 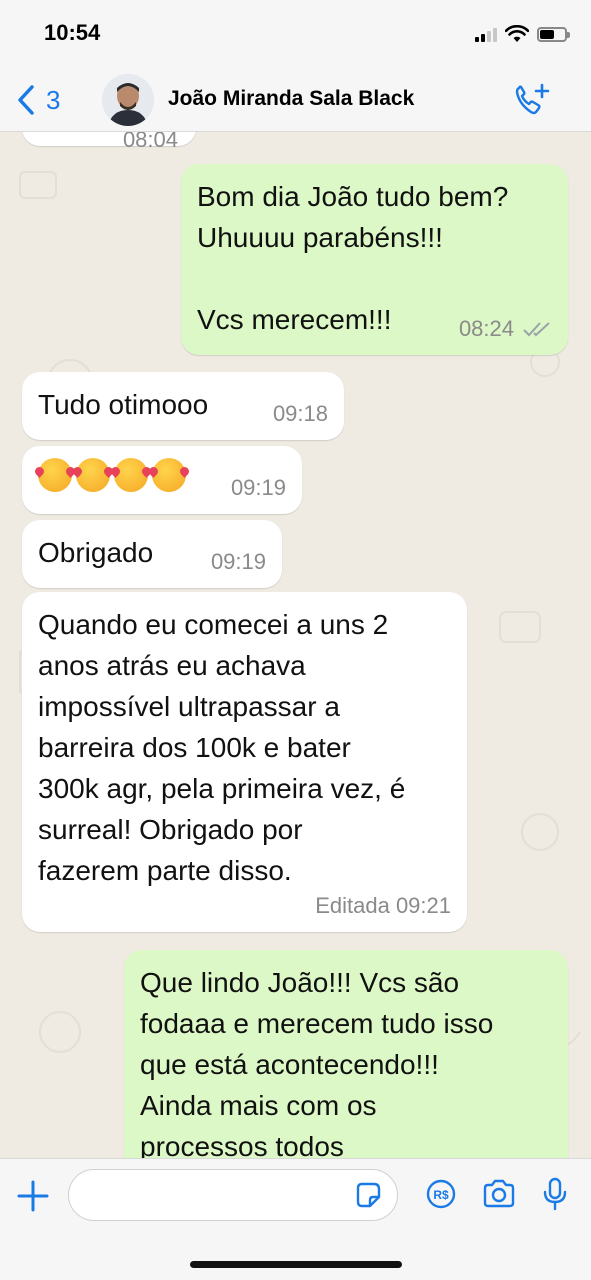 What do you see at coordinates (291, 99) in the screenshot?
I see `contact-name: João Miranda Sala Black` at bounding box center [291, 99].